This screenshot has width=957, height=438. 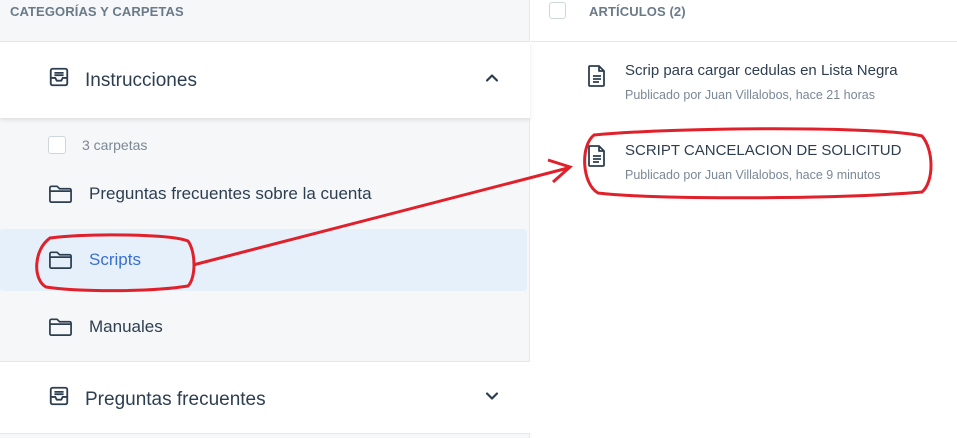 I want to click on articles-header-row: ARTÍCULOS (2), so click(x=617, y=16).